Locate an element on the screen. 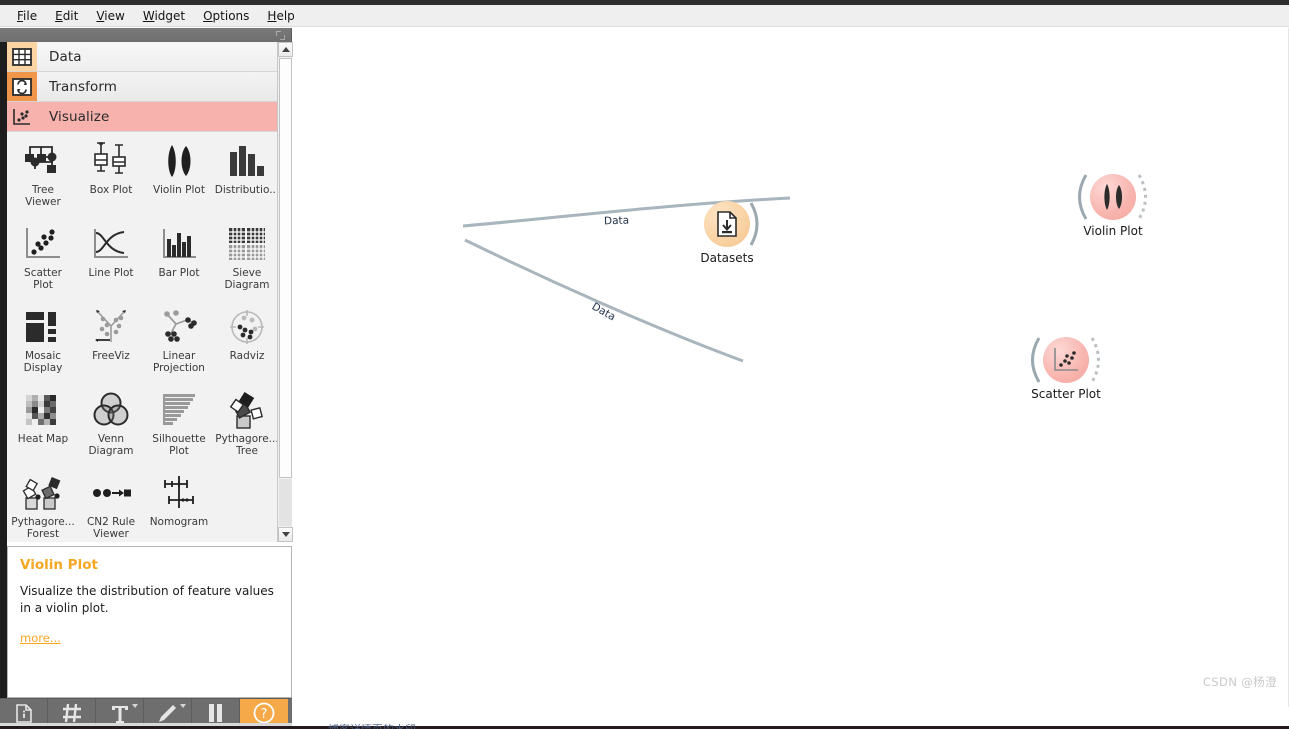 This screenshot has height=729, width=1289. datasets-download-icon is located at coordinates (727, 224).